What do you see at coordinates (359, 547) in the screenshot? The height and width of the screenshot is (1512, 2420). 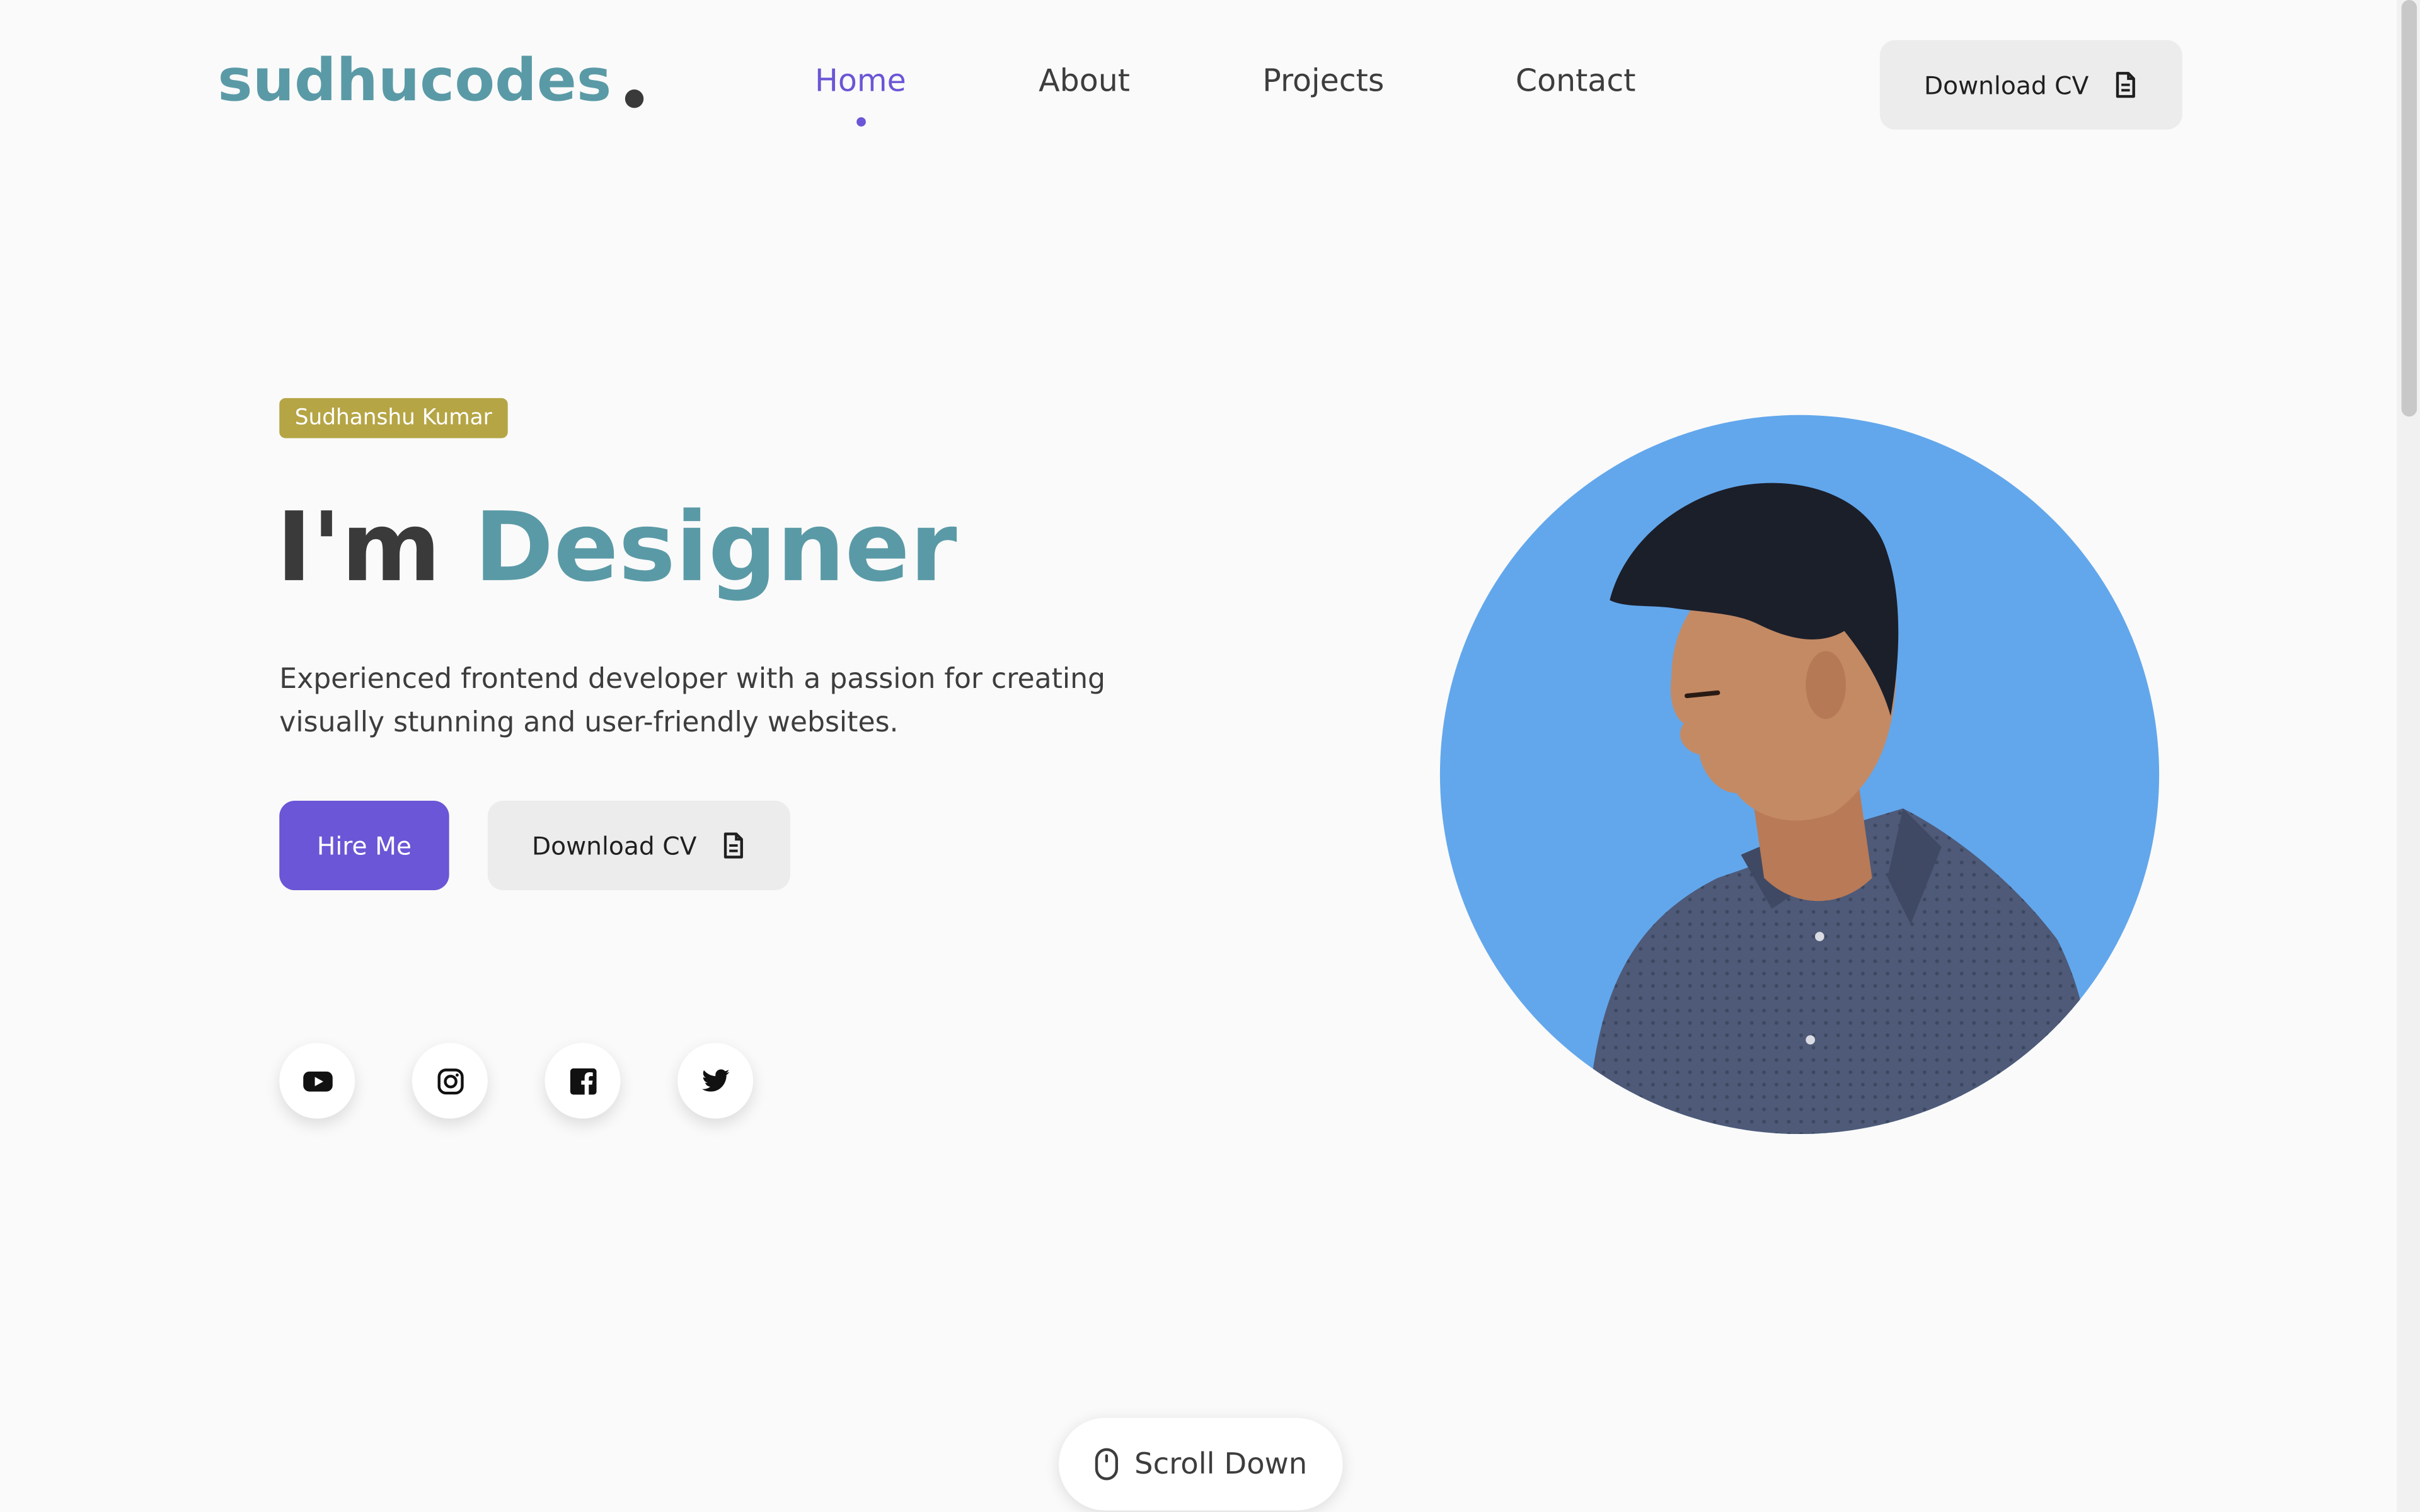 I see `headline-prefix: I'm` at bounding box center [359, 547].